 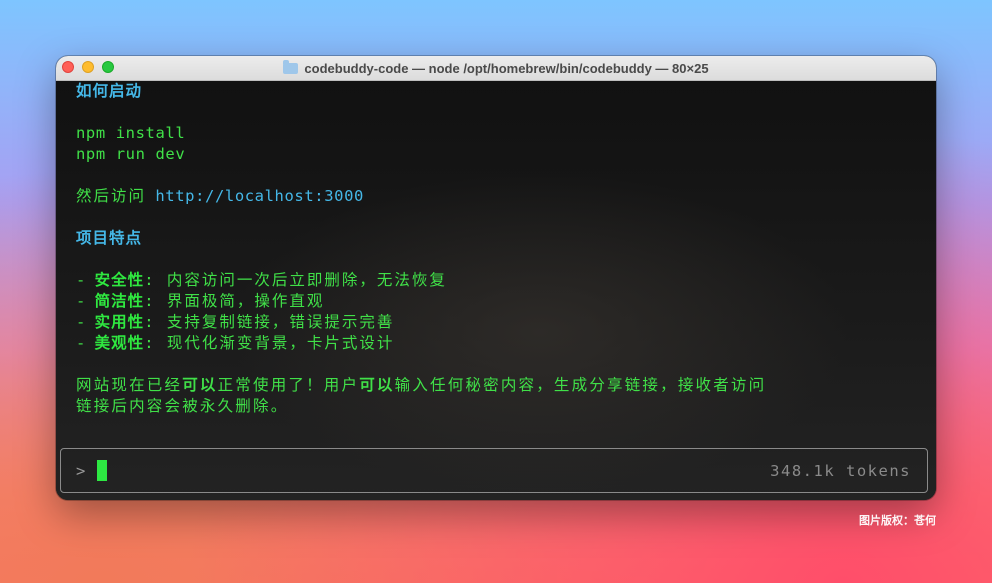 What do you see at coordinates (291, 67) in the screenshot?
I see `folder-icon` at bounding box center [291, 67].